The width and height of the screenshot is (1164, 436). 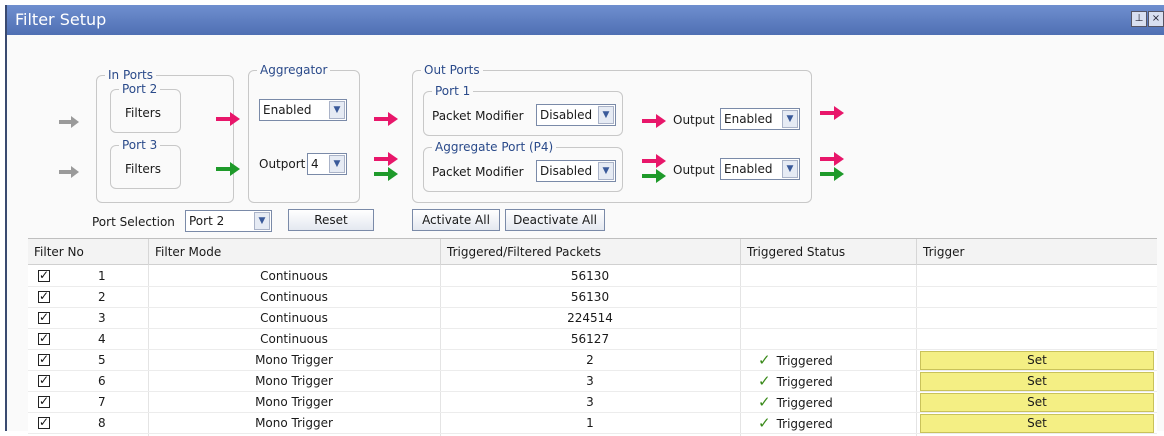 What do you see at coordinates (294, 339) in the screenshot?
I see `filter-mode-cell: Continuous` at bounding box center [294, 339].